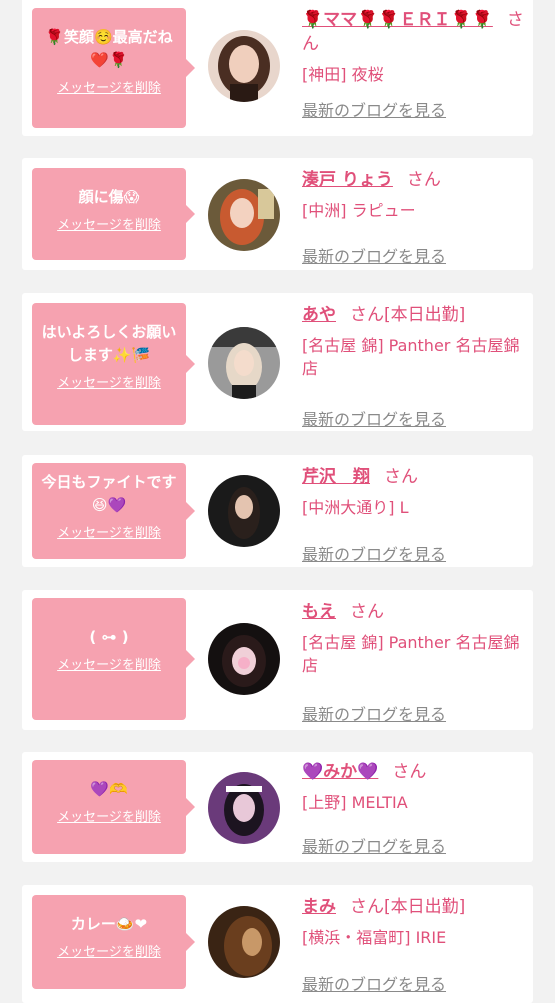  I want to click on message-text: ( ⊶ ), so click(109, 637).